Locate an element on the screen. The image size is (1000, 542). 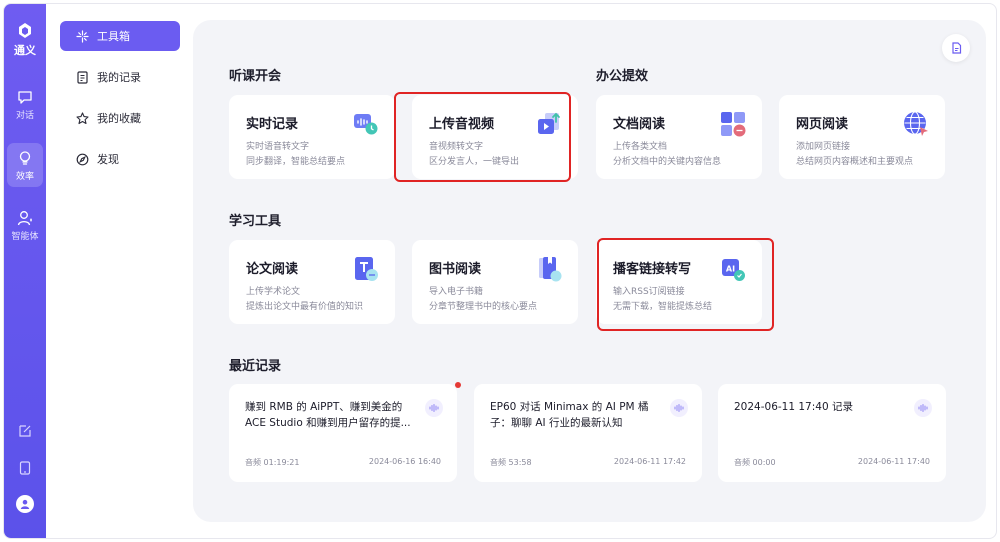
tool-card-doc-reading: 文档阅读 上传各类文档 分析文档中的关键内容信息 is located at coordinates (679, 137).